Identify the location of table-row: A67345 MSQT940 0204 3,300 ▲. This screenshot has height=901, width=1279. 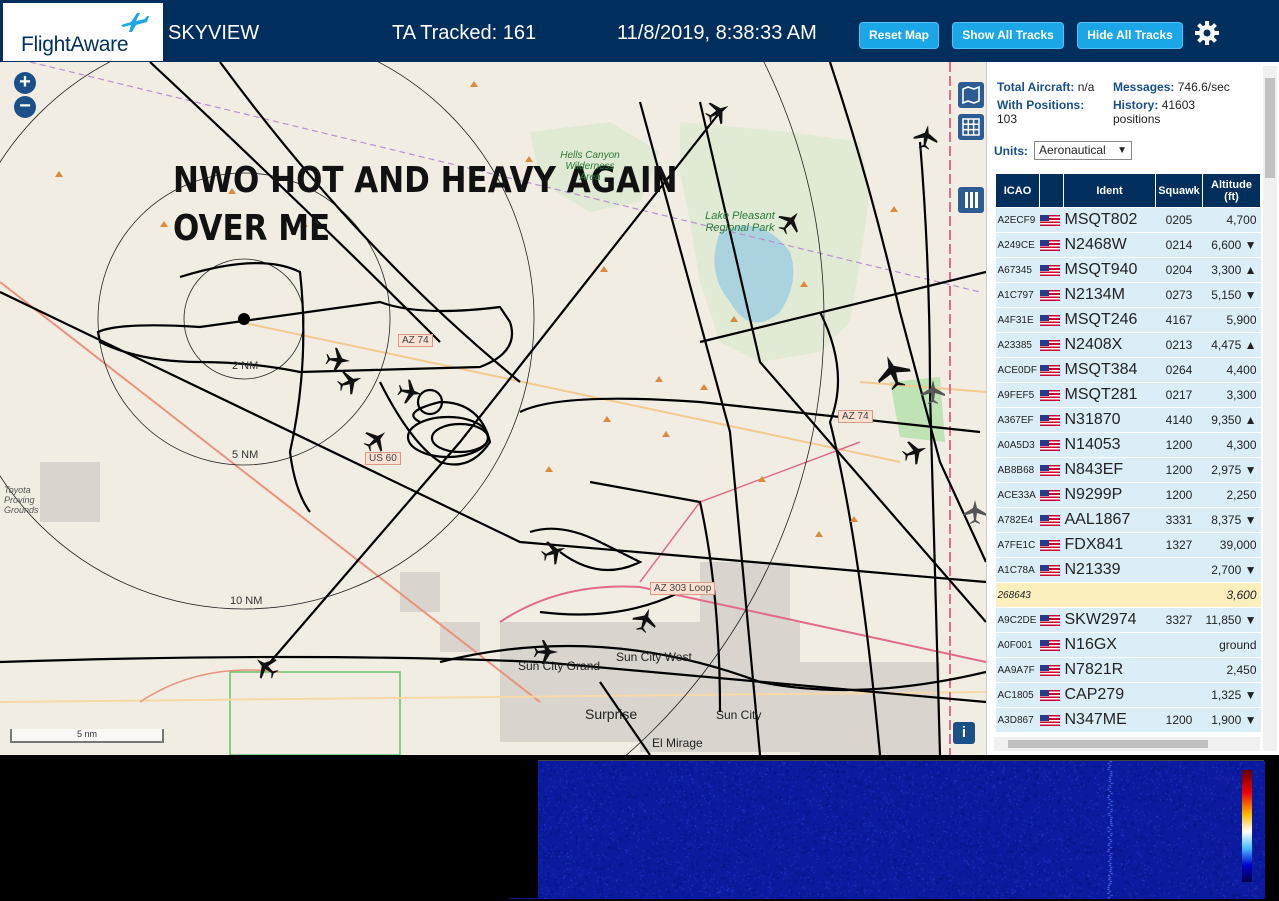
(1128, 270).